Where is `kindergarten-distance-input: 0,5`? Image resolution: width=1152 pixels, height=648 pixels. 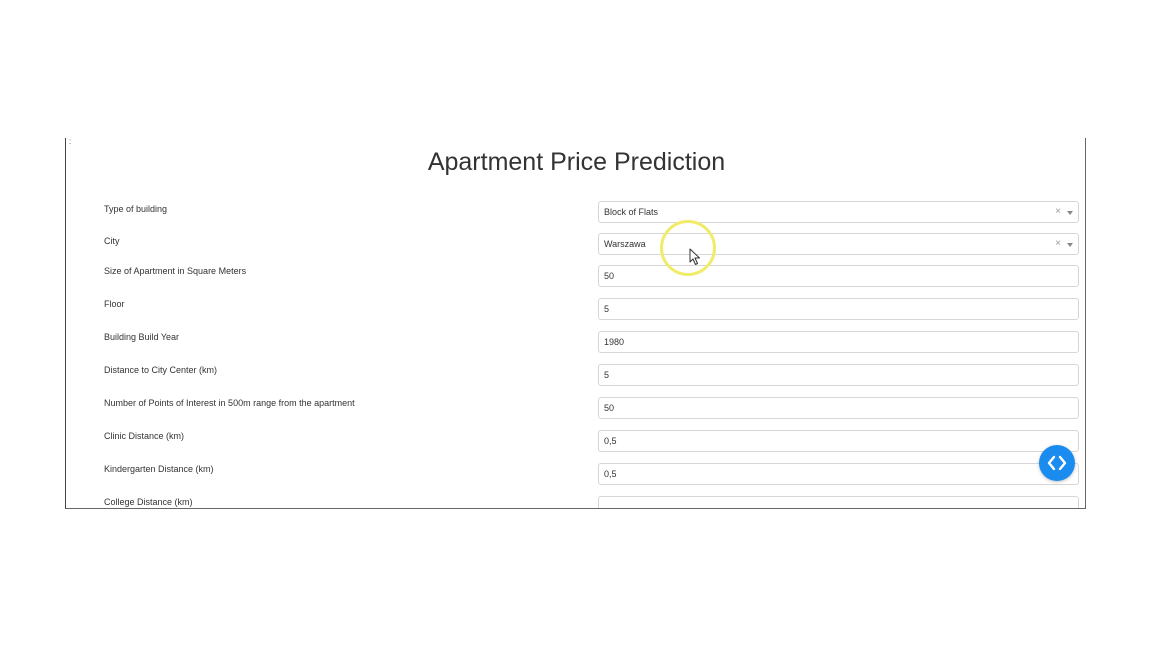 kindergarten-distance-input: 0,5 is located at coordinates (838, 474).